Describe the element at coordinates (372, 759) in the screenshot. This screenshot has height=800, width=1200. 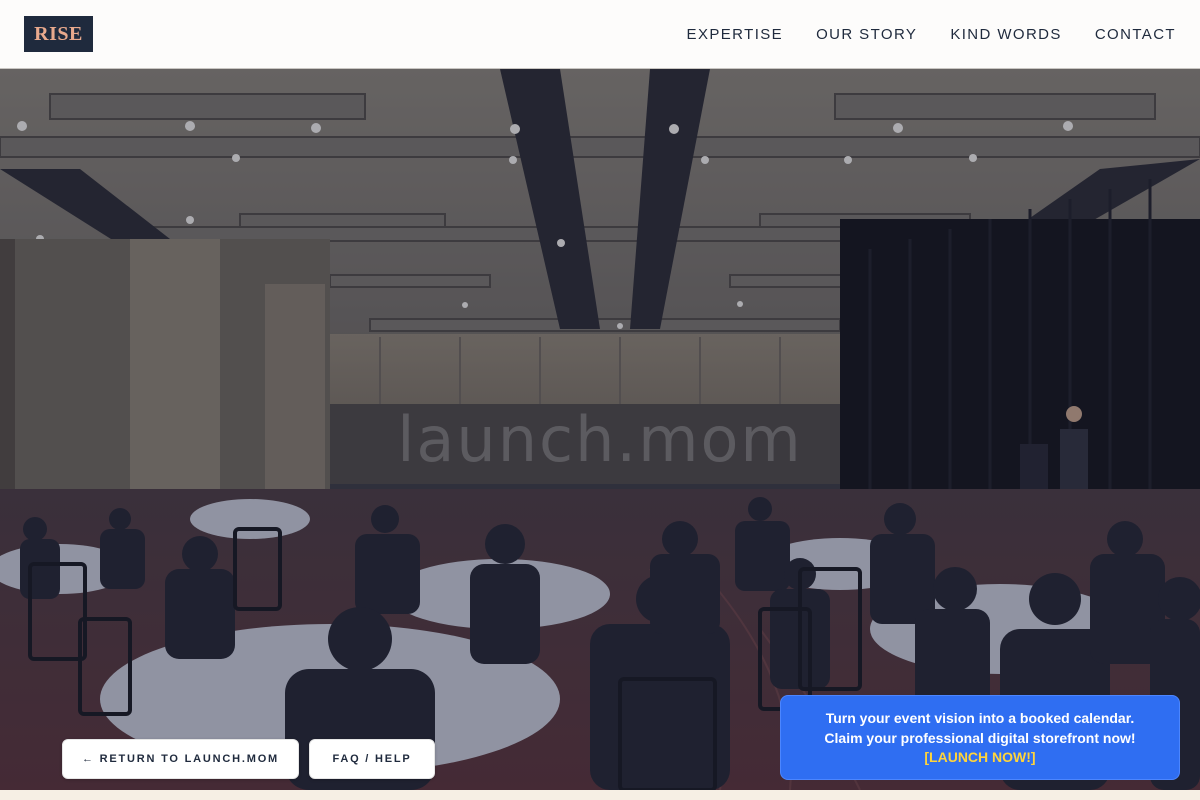
I see `faq-help-button: FAQ / HELP` at that location.